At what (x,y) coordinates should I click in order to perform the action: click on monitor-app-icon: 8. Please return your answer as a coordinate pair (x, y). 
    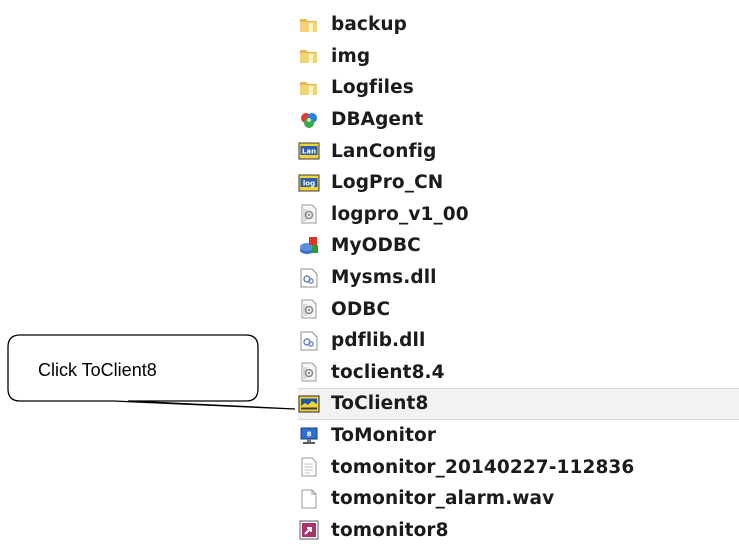
    Looking at the image, I should click on (309, 436).